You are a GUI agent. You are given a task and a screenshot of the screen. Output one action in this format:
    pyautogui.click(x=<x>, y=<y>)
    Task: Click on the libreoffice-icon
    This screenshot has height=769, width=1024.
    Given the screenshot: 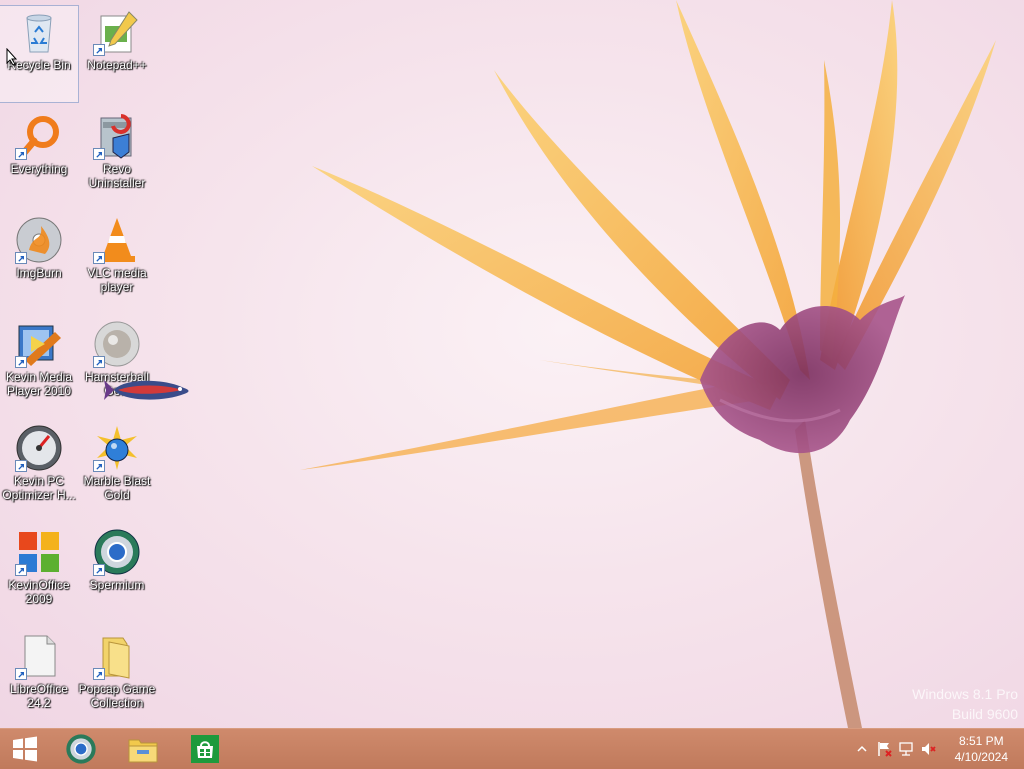 What is the action you would take?
    pyautogui.click(x=39, y=656)
    